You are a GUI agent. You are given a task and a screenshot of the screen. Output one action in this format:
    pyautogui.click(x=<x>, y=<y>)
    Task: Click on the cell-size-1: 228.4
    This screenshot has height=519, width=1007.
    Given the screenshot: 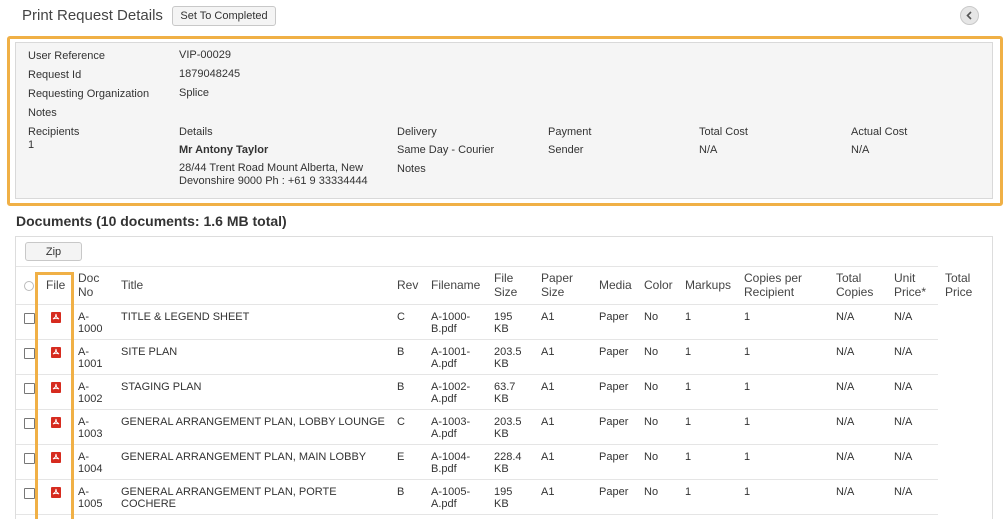 What is the action you would take?
    pyautogui.click(x=508, y=457)
    